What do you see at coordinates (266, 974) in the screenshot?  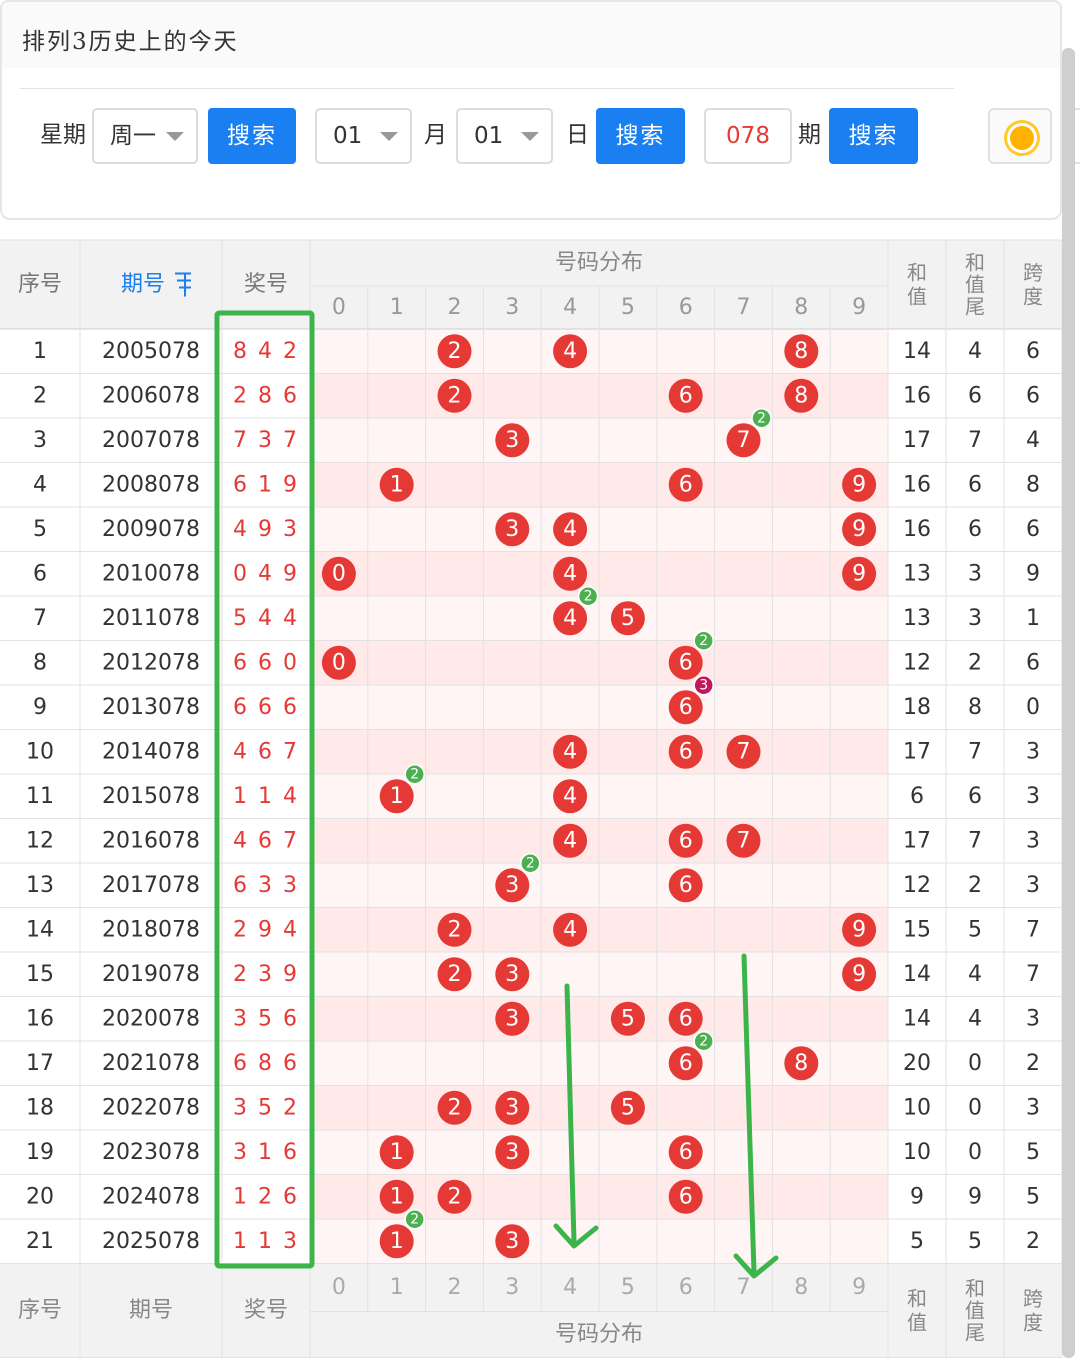 I see `row-prize: 2 3 9` at bounding box center [266, 974].